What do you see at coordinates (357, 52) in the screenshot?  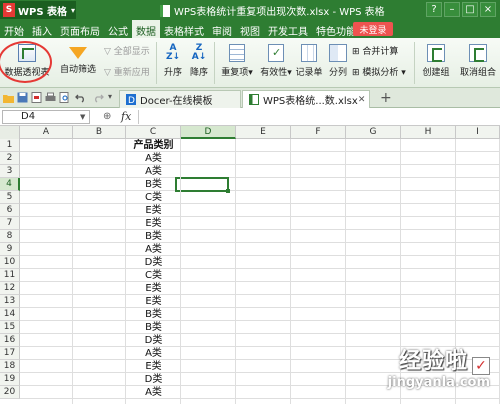 I see `consolidate-icon: ⊞` at bounding box center [357, 52].